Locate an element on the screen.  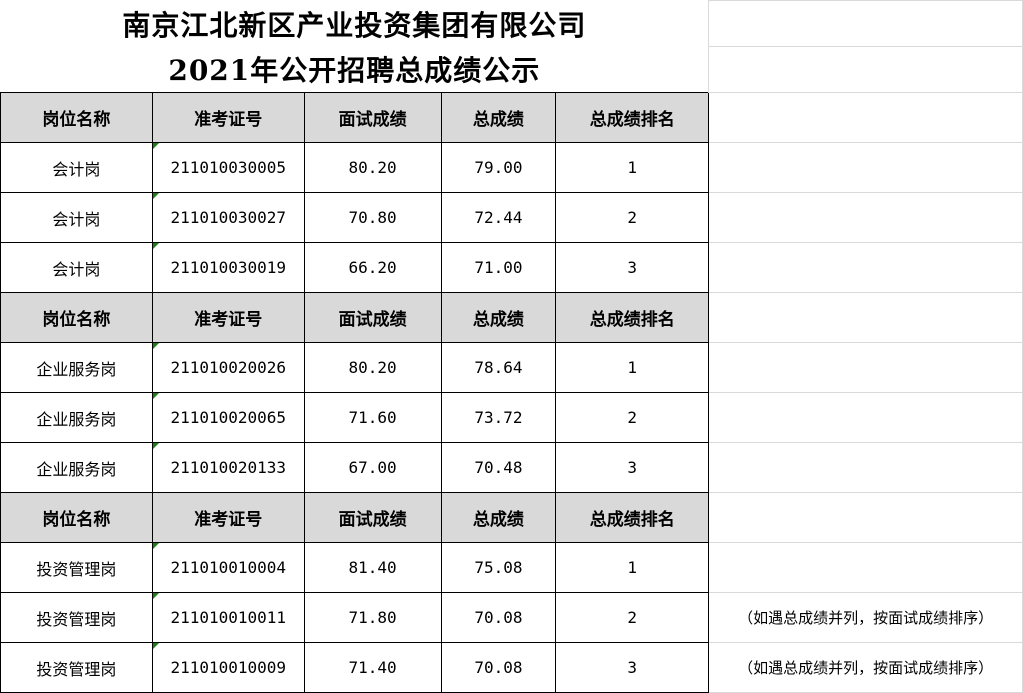
table-row: 企业服务岗 211010020026 80.20 78.64 1 is located at coordinates (511, 367).